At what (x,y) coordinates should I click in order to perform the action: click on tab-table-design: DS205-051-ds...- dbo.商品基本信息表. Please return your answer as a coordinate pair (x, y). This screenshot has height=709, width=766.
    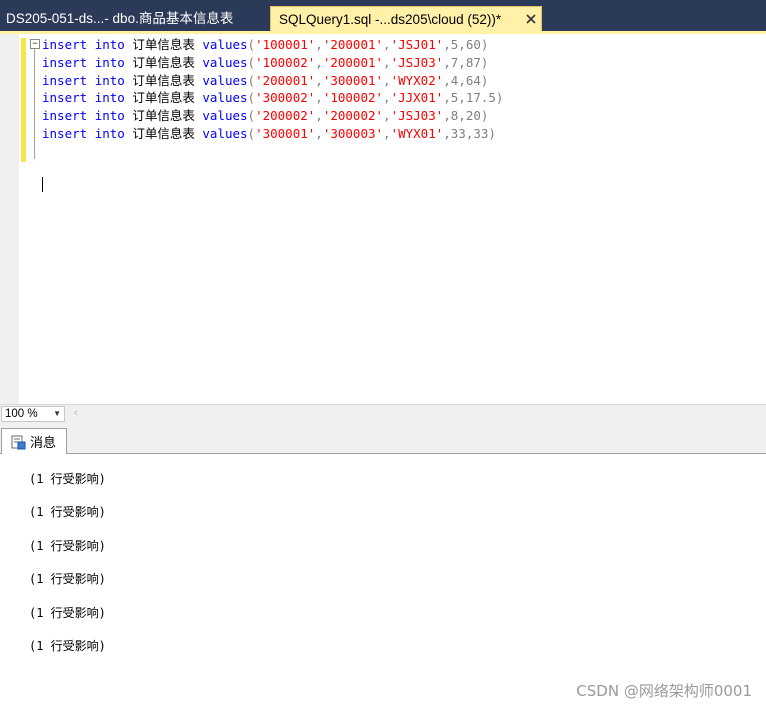
    Looking at the image, I should click on (119, 19).